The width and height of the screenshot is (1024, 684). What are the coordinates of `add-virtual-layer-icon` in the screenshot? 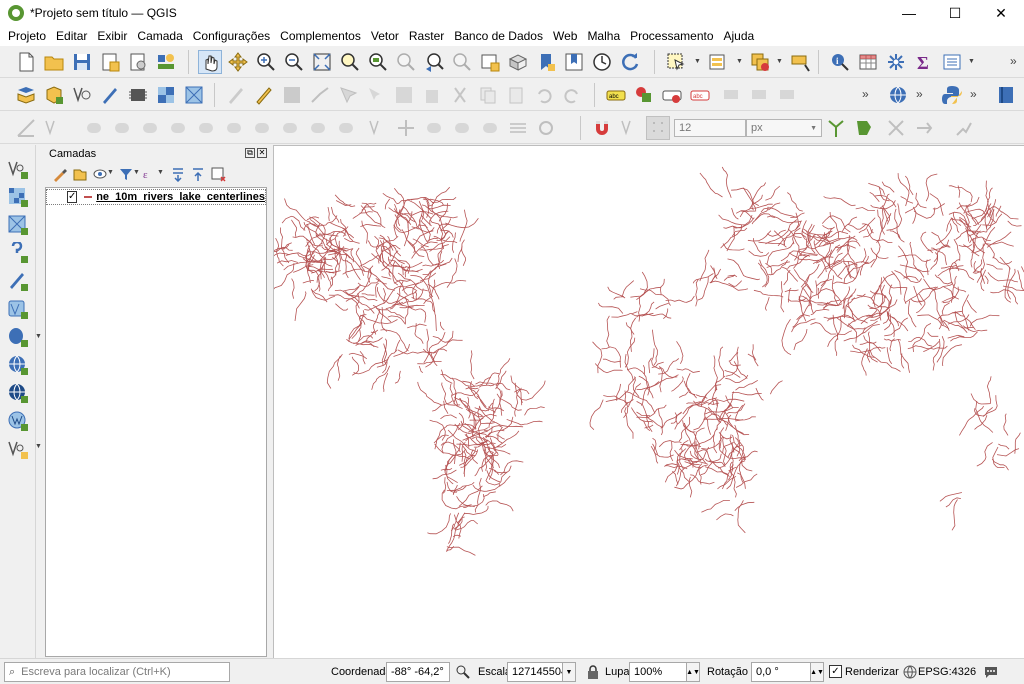 It's located at (18, 449).